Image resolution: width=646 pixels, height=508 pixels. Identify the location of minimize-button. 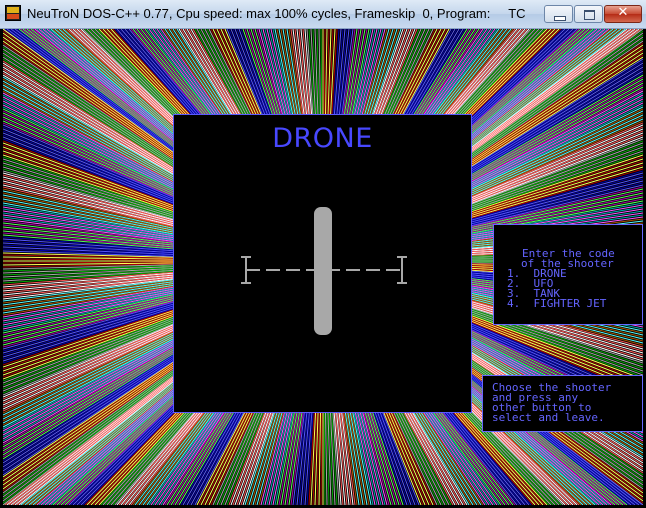
(558, 14).